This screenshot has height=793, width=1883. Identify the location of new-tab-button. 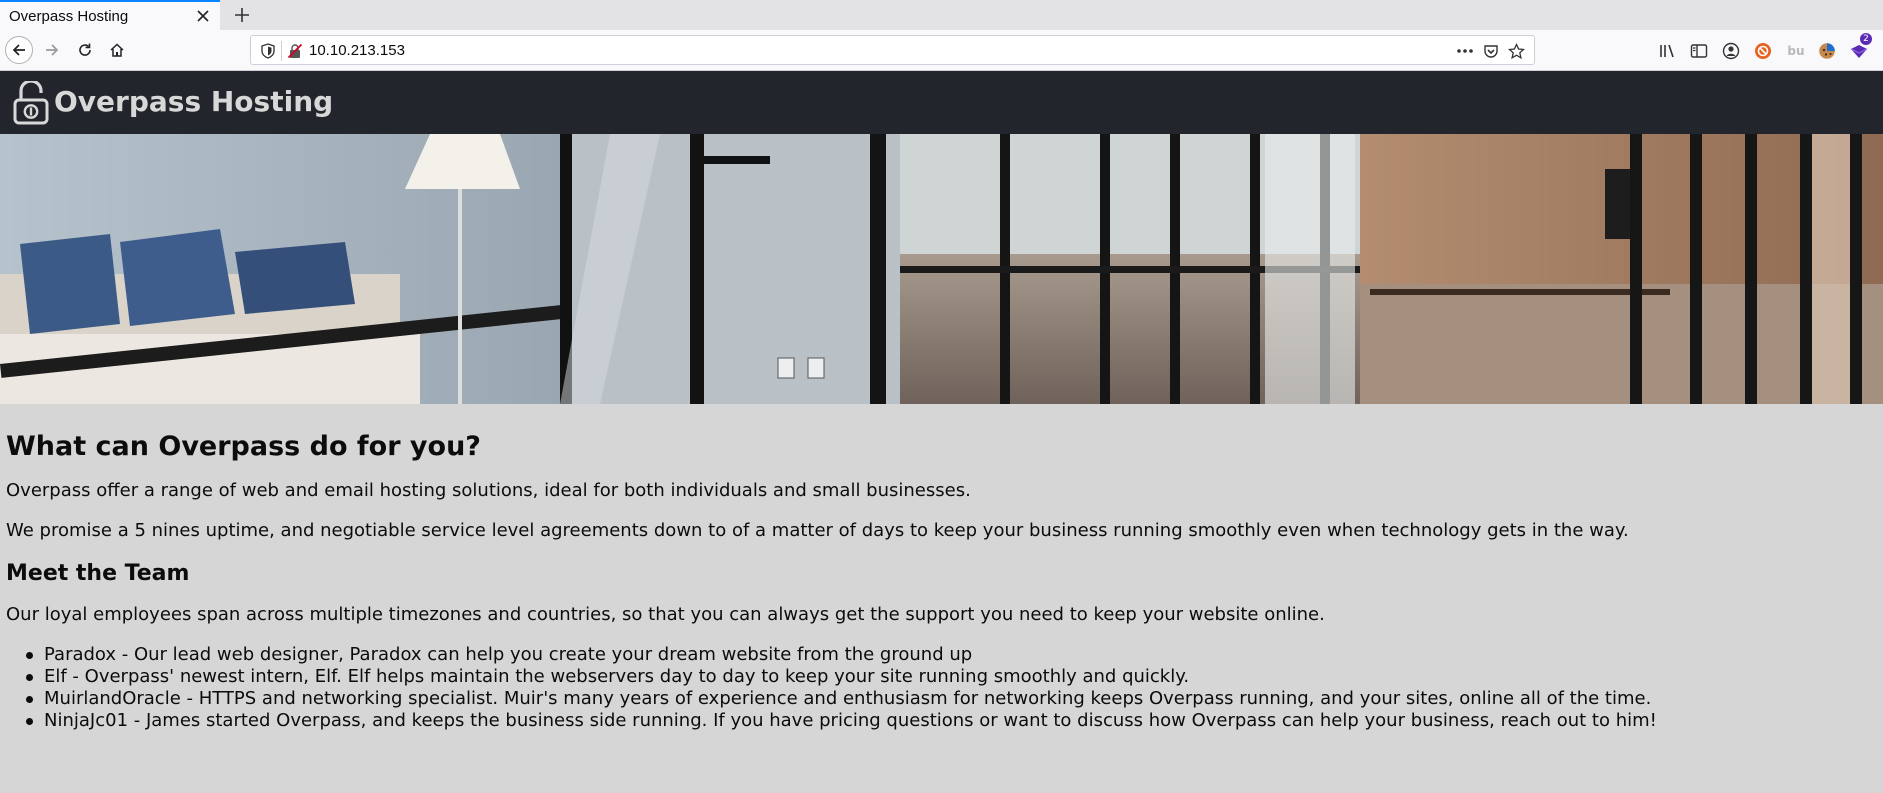
(242, 15).